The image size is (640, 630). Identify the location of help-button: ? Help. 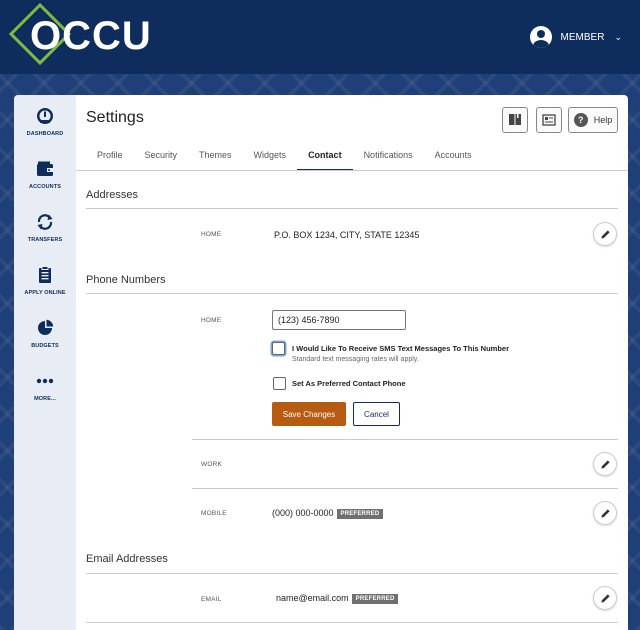
(593, 120).